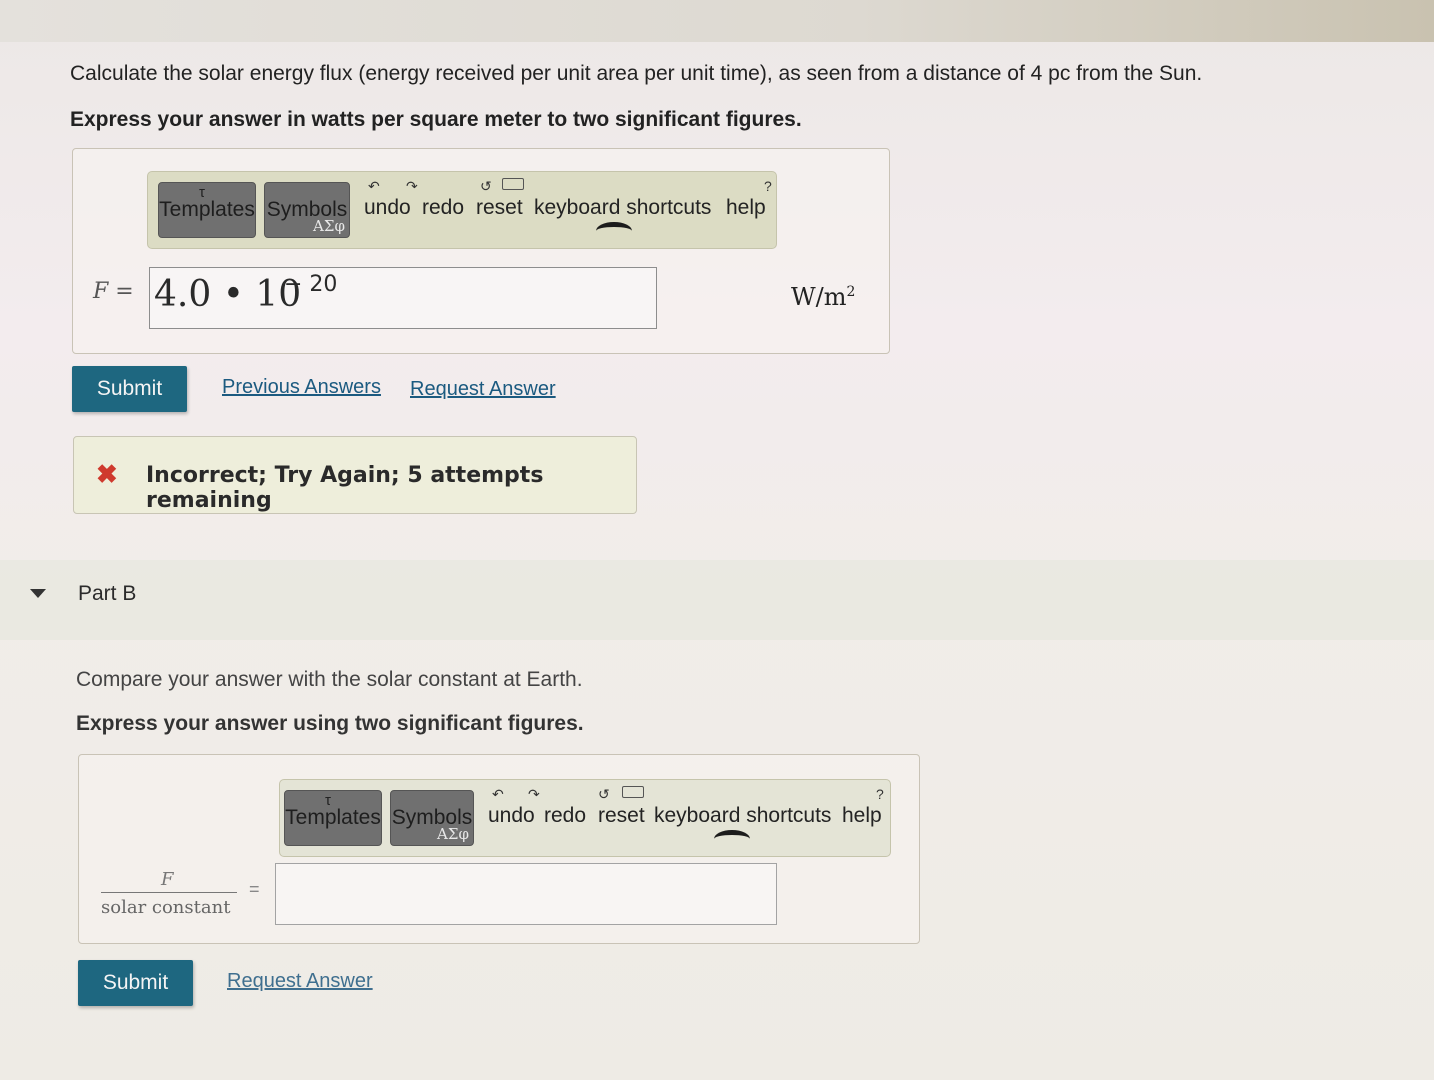 The height and width of the screenshot is (1080, 1434). What do you see at coordinates (746, 208) in the screenshot?
I see `part-a-help-button: help` at bounding box center [746, 208].